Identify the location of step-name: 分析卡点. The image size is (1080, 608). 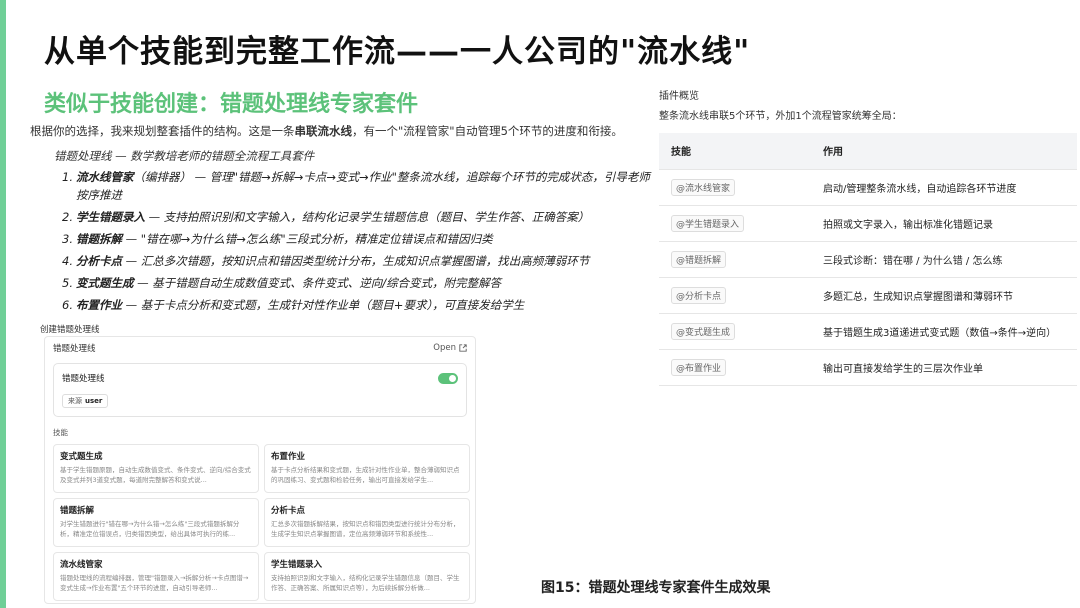
(99, 261).